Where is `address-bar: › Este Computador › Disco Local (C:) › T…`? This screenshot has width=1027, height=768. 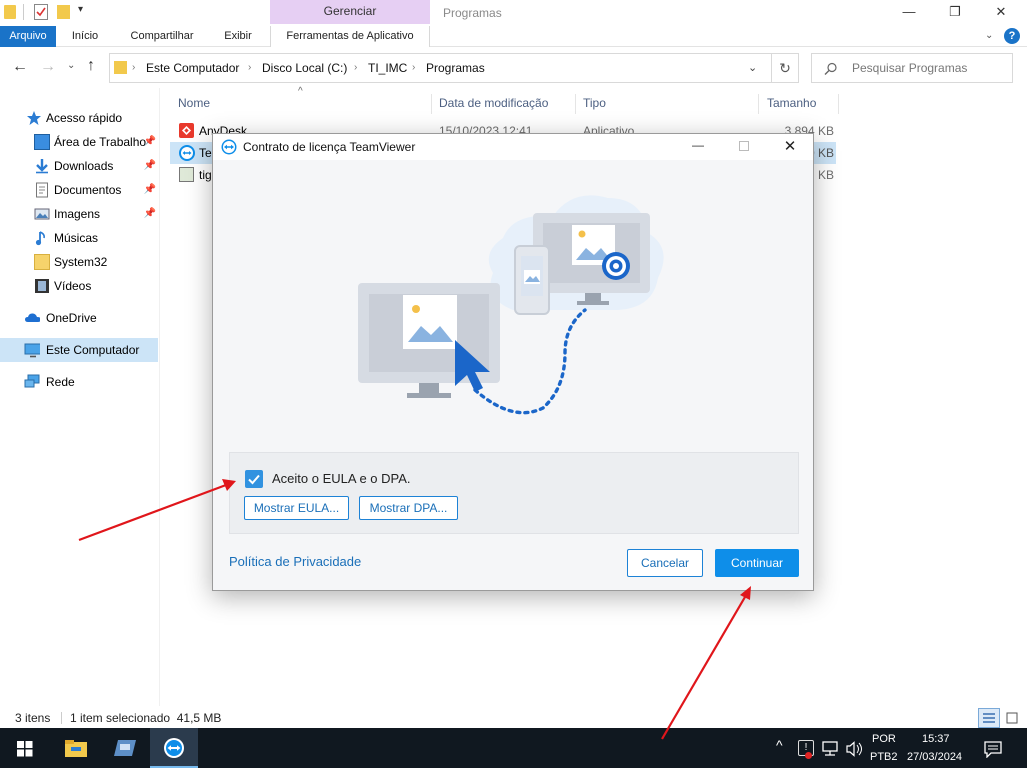
address-bar: › Este Computador › Disco Local (C:) › T… is located at coordinates (440, 68).